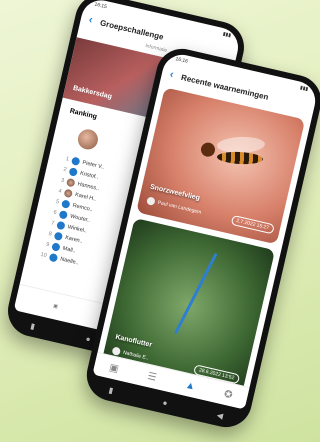  Describe the element at coordinates (241, 144) in the screenshot. I see `hoverfly-wing` at that location.